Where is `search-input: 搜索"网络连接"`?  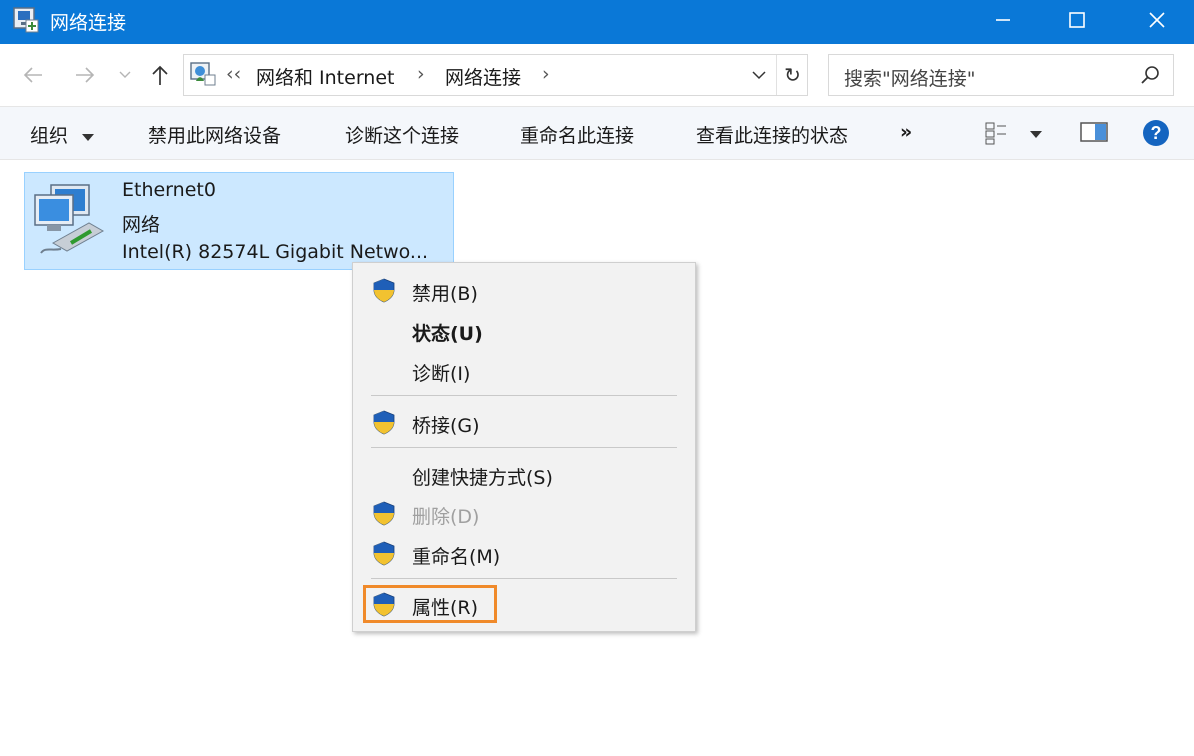
search-input: 搜索"网络连接" is located at coordinates (1001, 75).